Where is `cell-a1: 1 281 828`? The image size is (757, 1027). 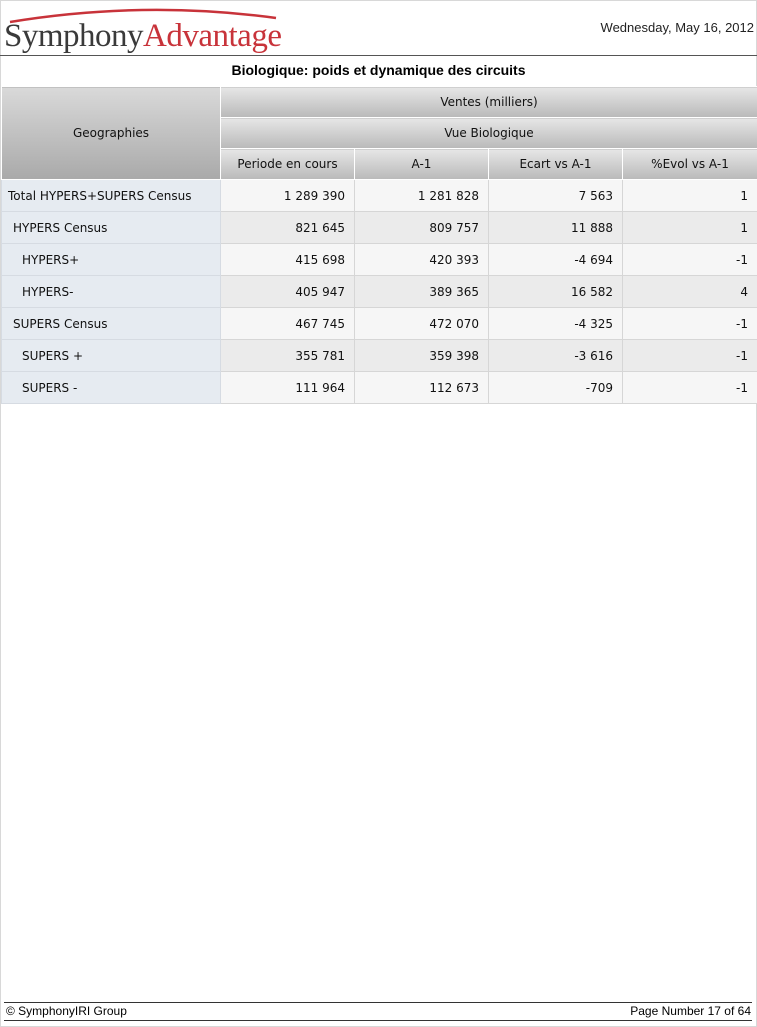
cell-a1: 1 281 828 is located at coordinates (421, 195).